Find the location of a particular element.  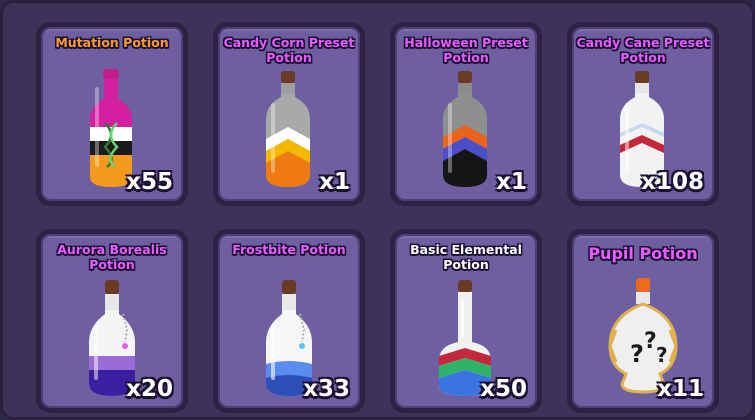

inventory-slot-pupil-potion: Pupil Potion ? ? ? x11 is located at coordinates (643, 321).